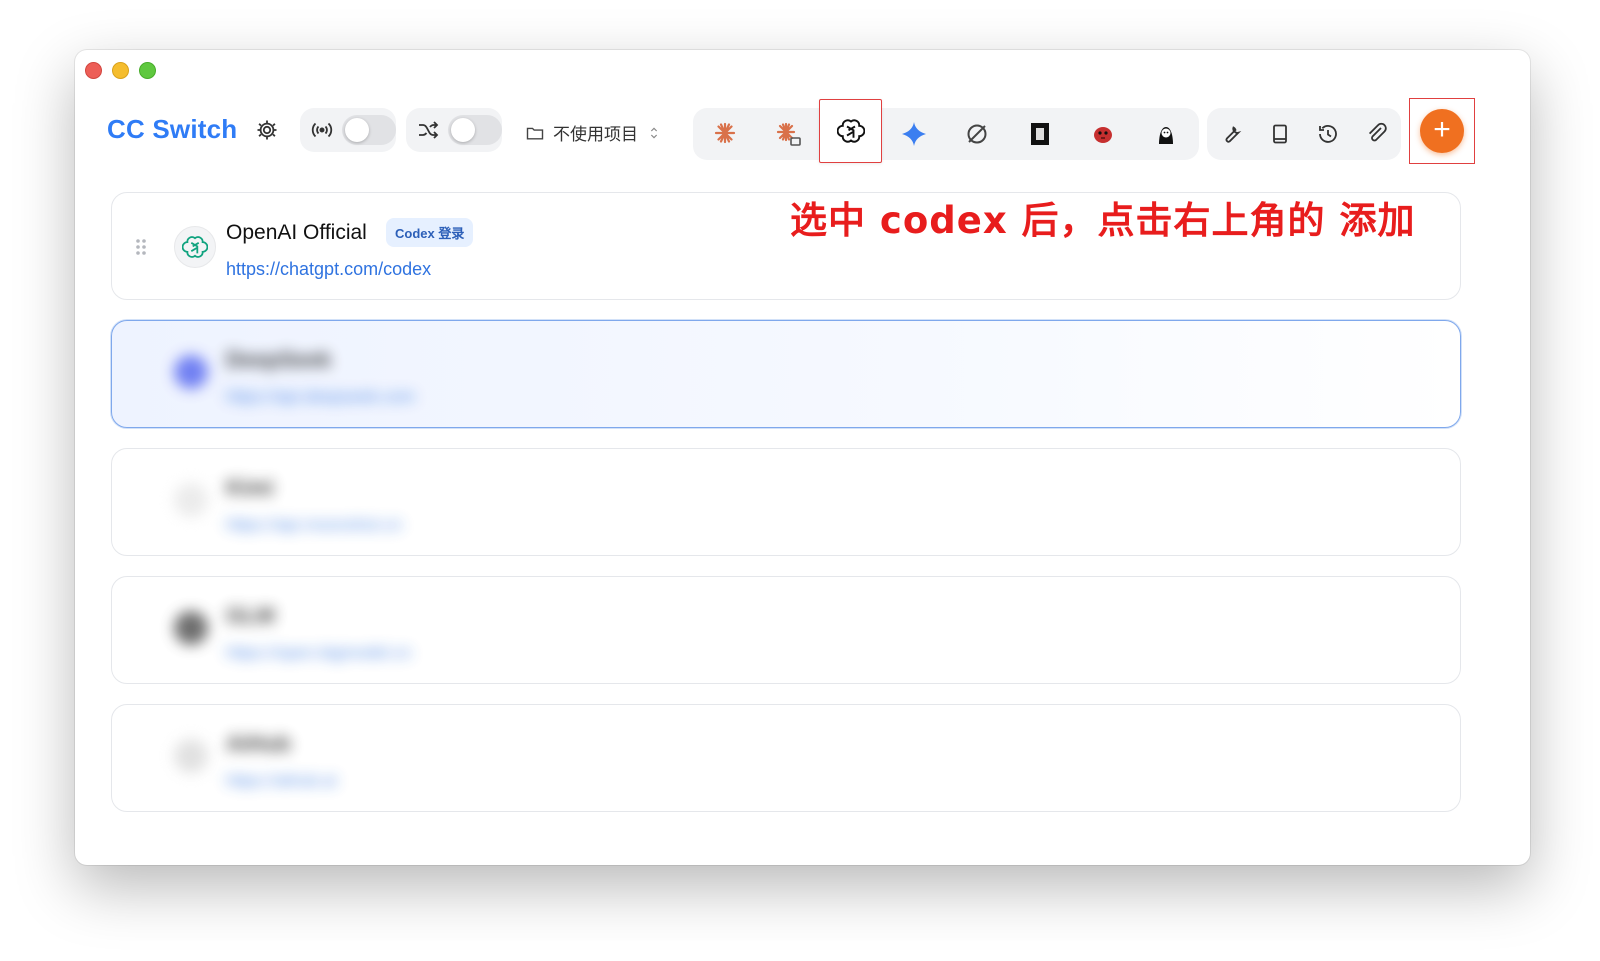 The height and width of the screenshot is (961, 1600). What do you see at coordinates (535, 133) in the screenshot?
I see `folder-icon` at bounding box center [535, 133].